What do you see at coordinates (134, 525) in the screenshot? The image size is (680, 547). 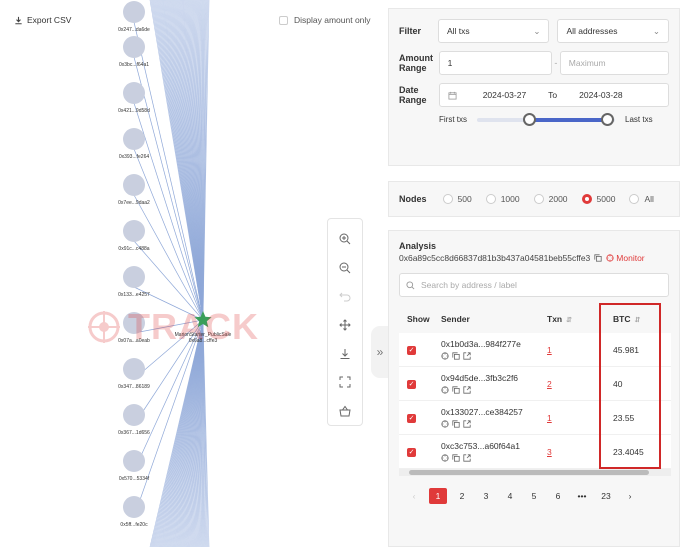 I see `node-label: 0x5ff...fe20c` at bounding box center [134, 525].